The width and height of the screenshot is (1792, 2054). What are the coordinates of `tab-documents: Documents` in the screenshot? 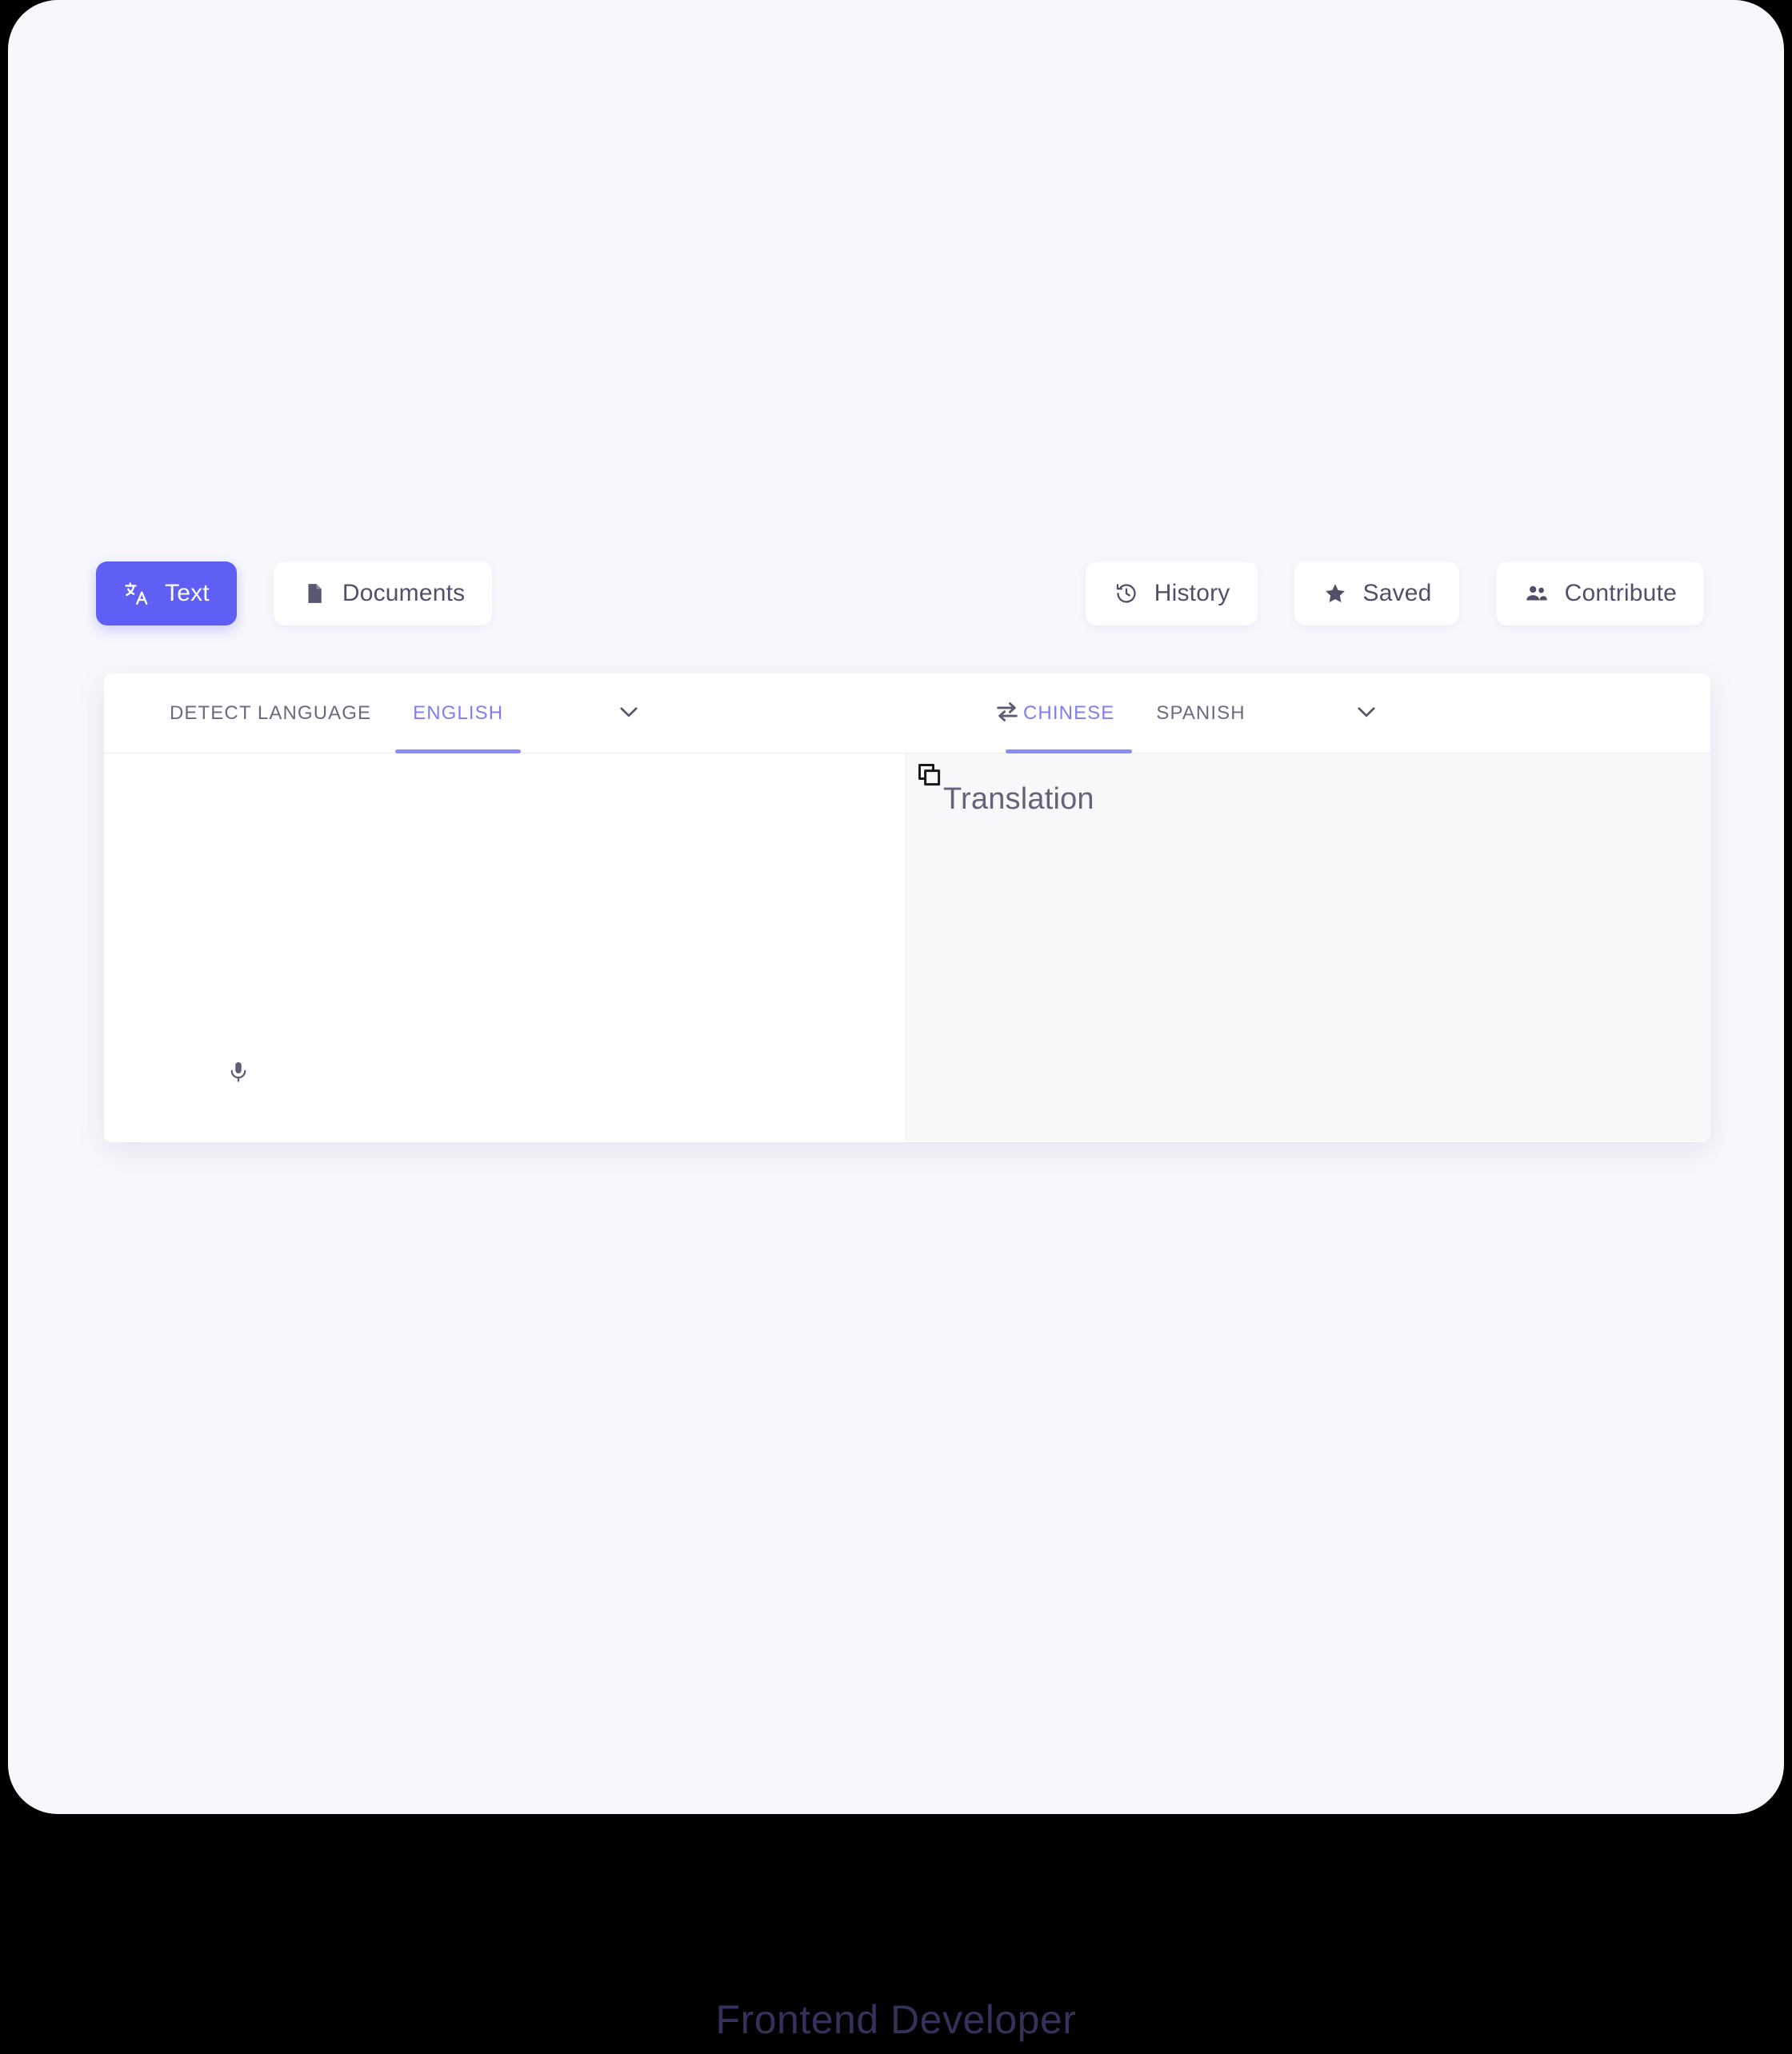 It's located at (383, 593).